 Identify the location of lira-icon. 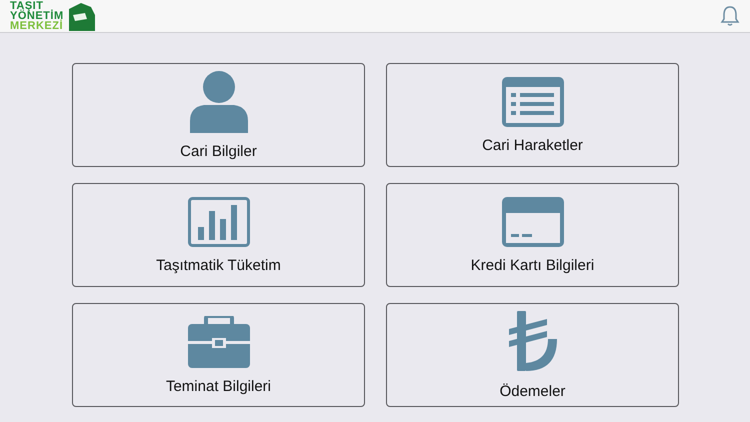
(532, 341).